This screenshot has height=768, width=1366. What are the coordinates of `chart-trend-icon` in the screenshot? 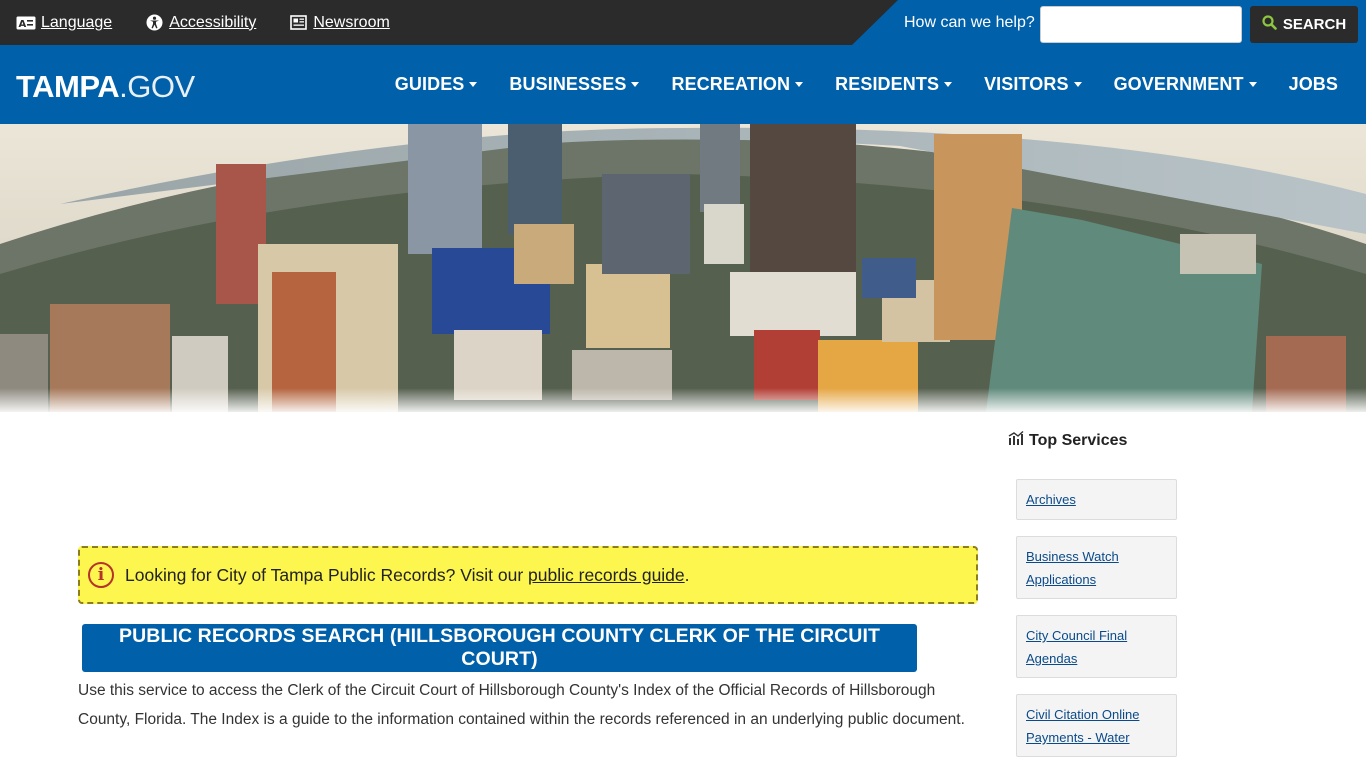 It's located at (1016, 440).